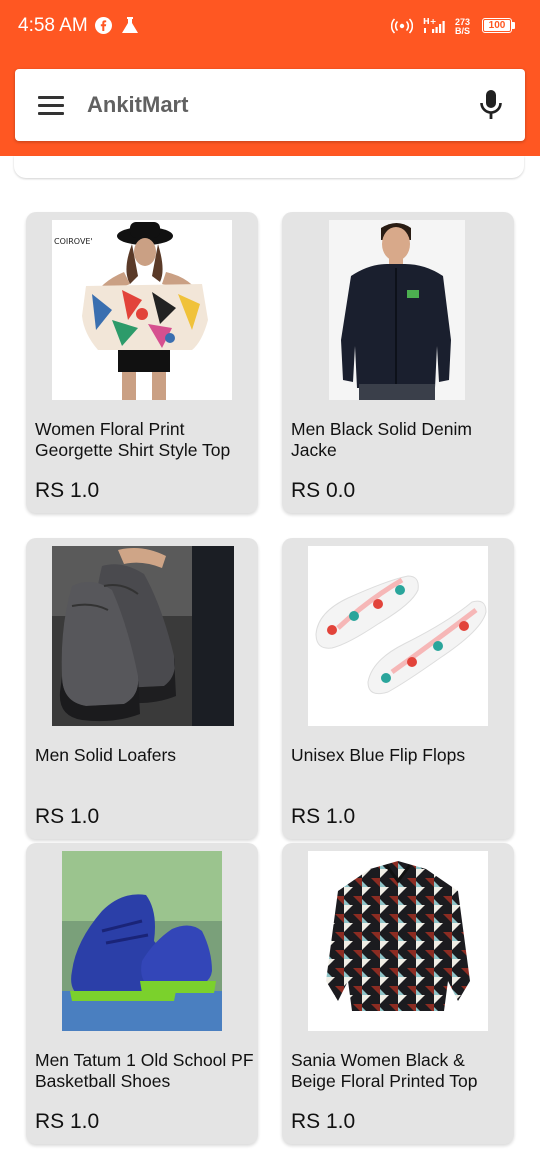  Describe the element at coordinates (323, 490) in the screenshot. I see `product-price: RS 0.0` at that location.